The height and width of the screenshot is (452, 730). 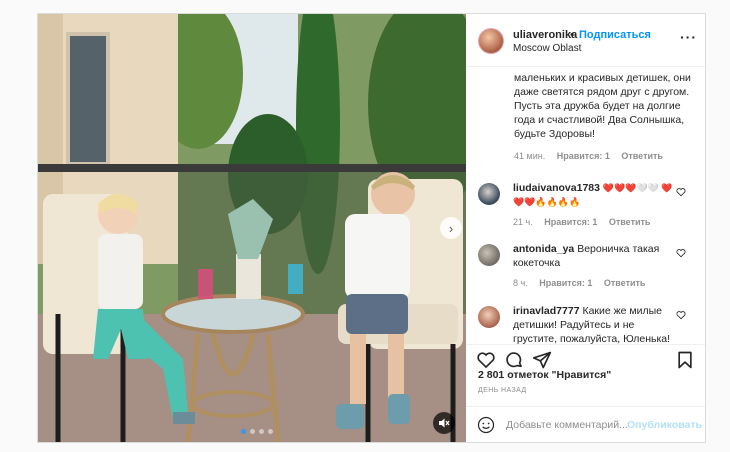 I want to click on mute-button, so click(x=444, y=423).